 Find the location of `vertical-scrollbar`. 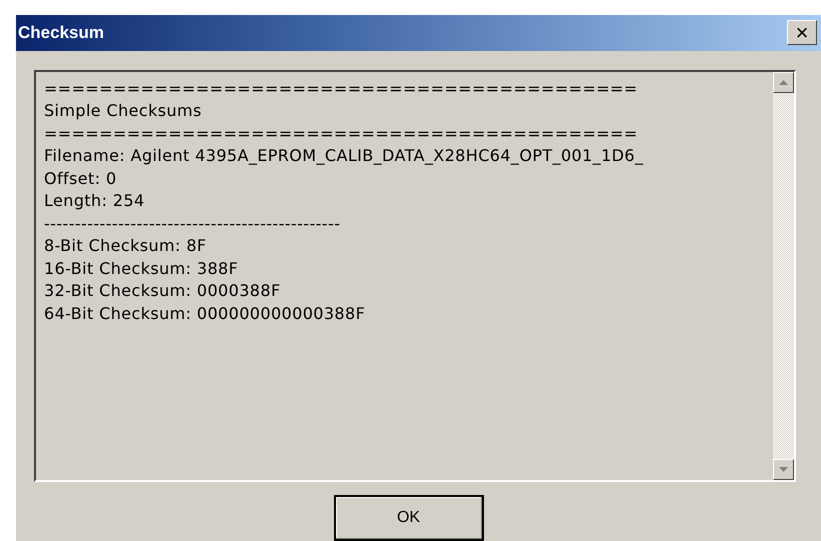

vertical-scrollbar is located at coordinates (783, 276).